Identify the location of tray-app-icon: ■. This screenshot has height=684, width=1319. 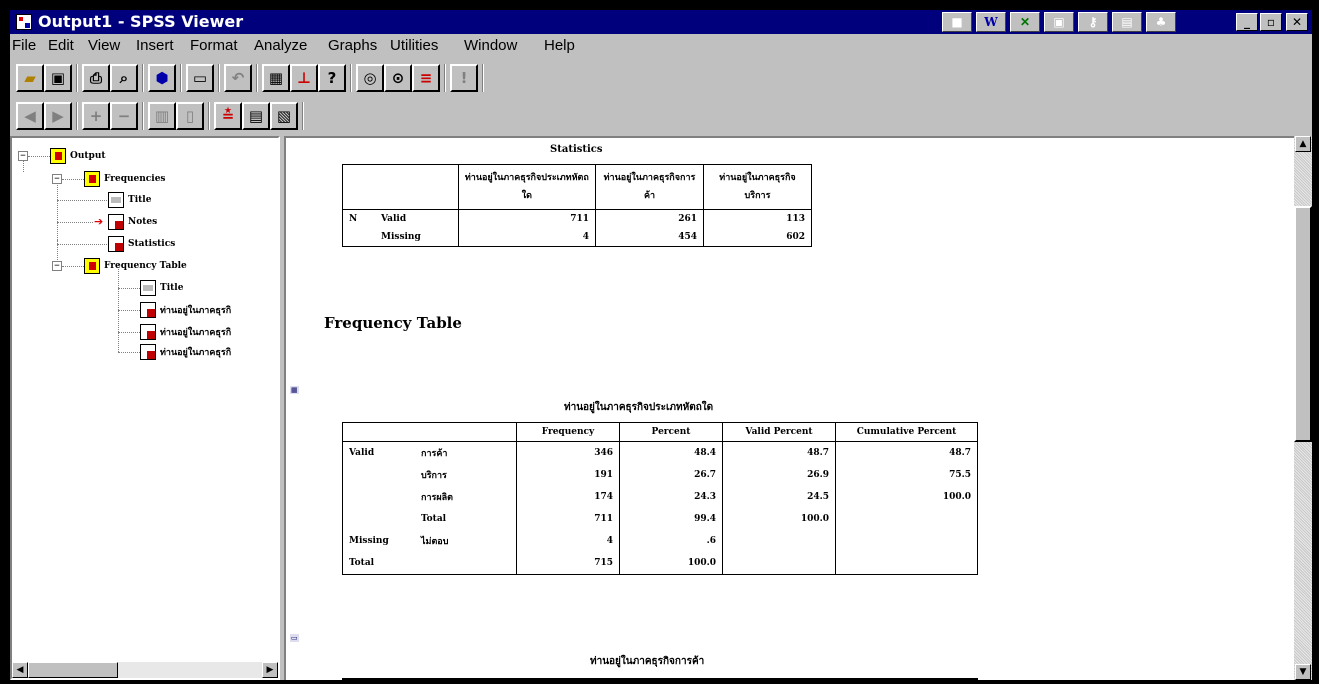
(957, 22).